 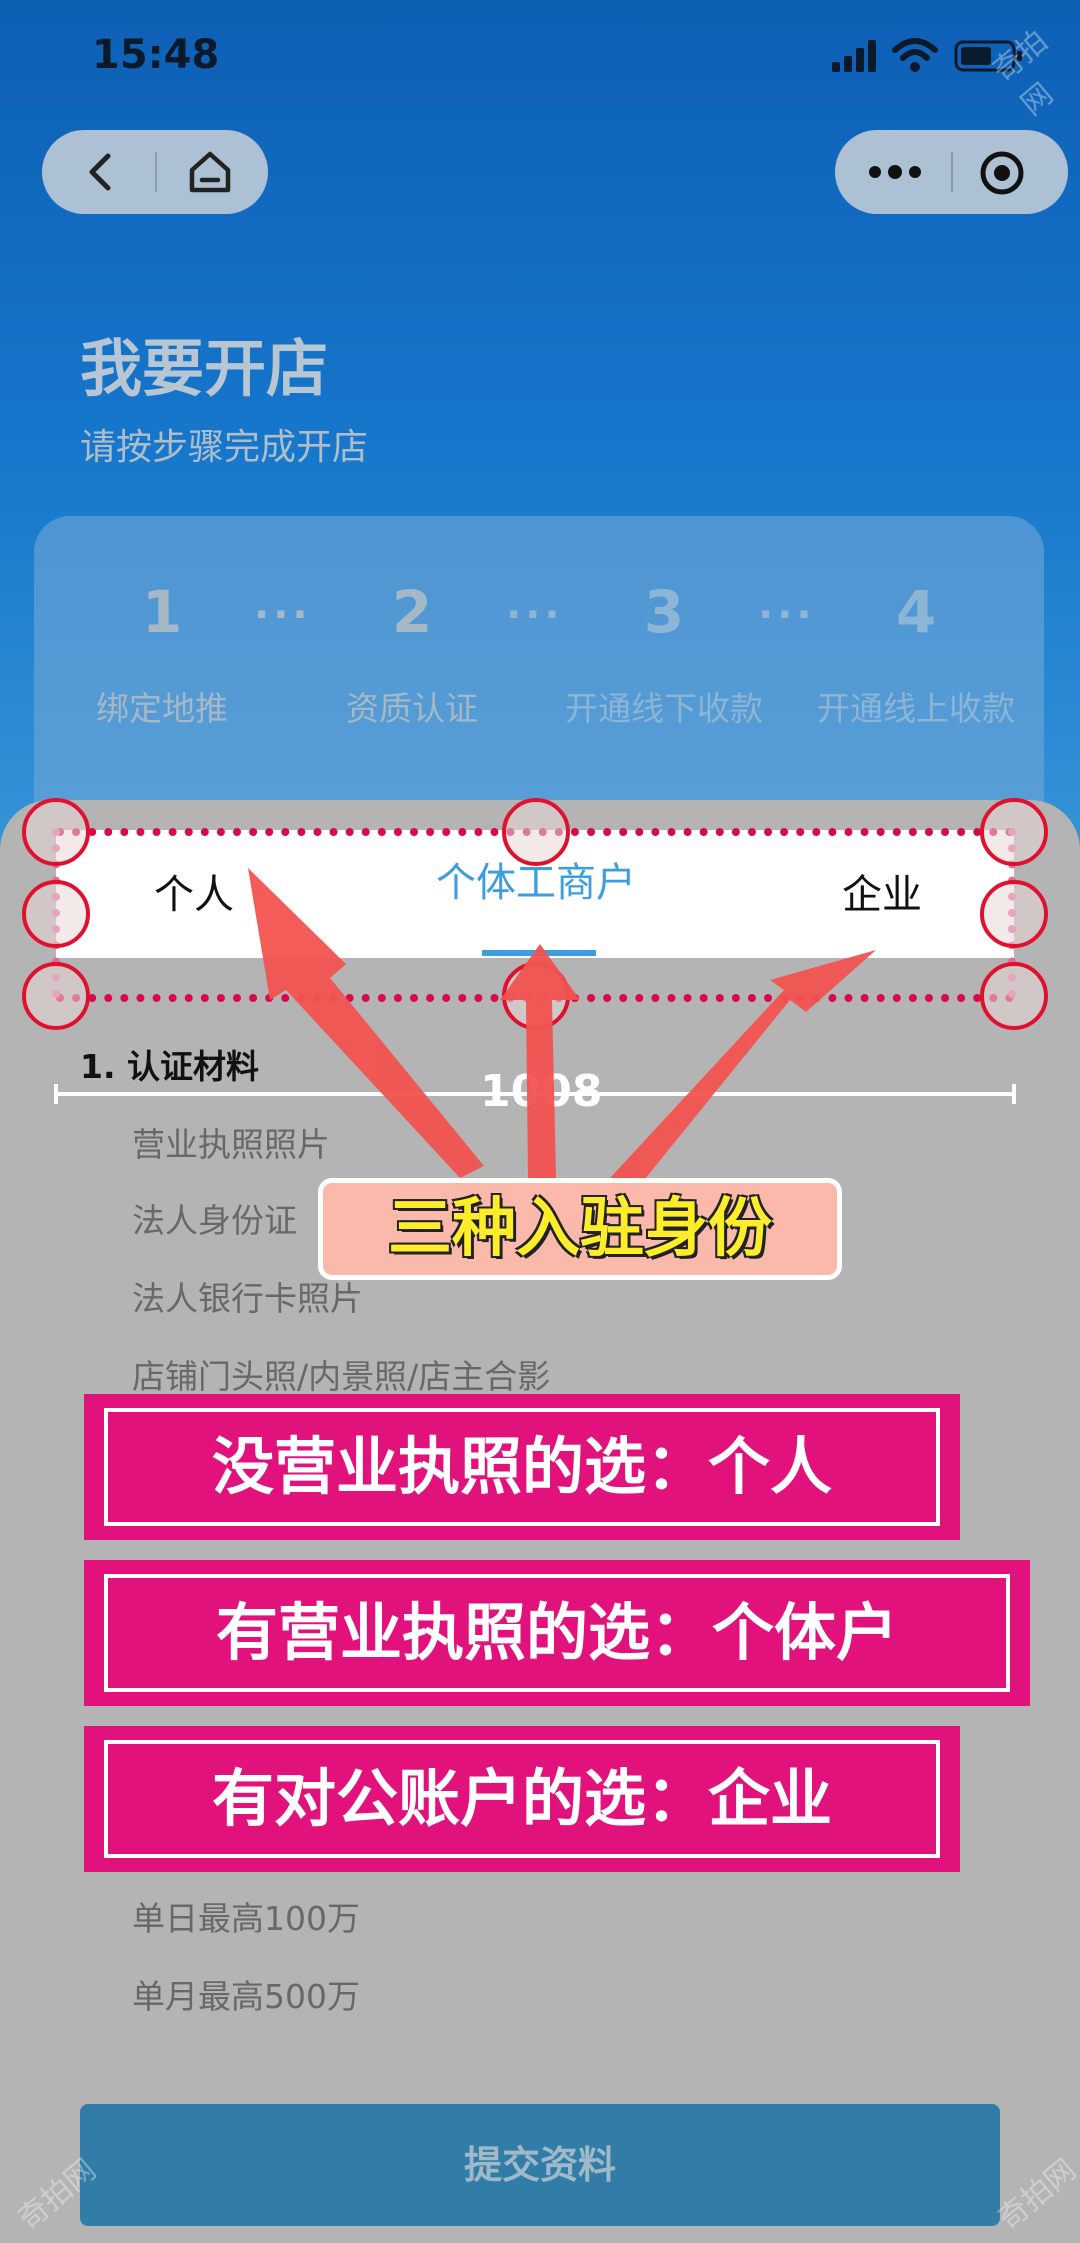 I want to click on banner-text: 有营业执照的选：个体户, so click(x=557, y=1633).